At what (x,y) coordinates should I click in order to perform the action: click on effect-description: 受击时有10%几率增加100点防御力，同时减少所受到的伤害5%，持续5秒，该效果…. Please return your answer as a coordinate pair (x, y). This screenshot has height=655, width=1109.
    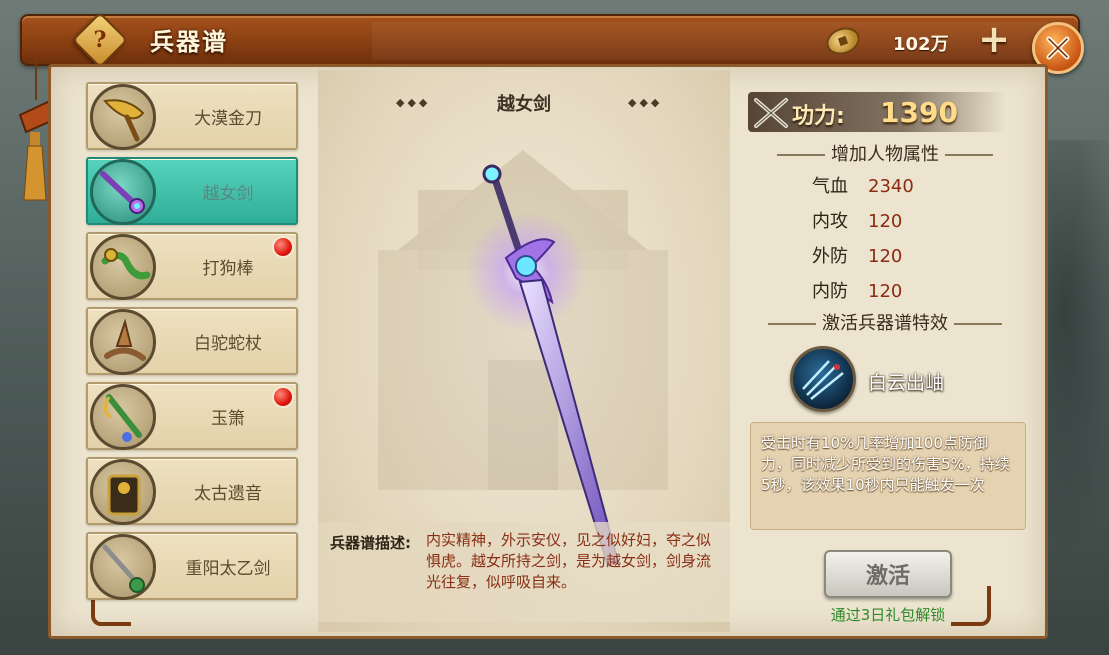
    Looking at the image, I should click on (888, 476).